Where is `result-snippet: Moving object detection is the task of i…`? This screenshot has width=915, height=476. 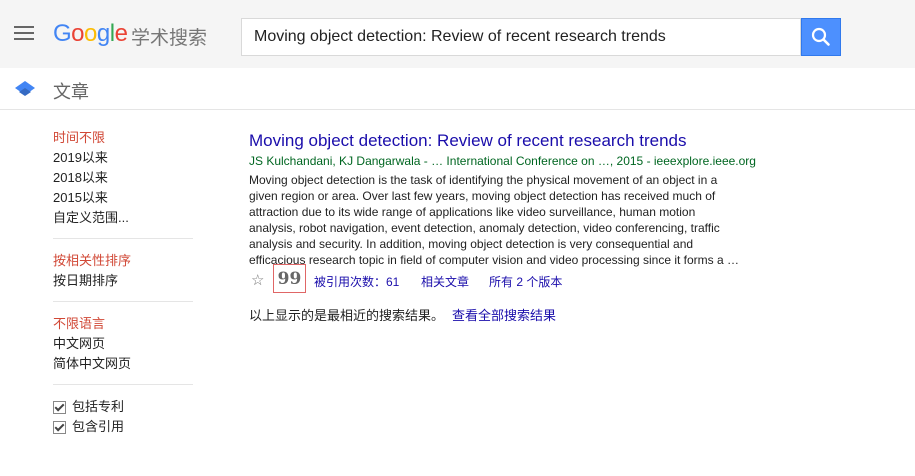
result-snippet: Moving object detection is the task of i… is located at coordinates (514, 220).